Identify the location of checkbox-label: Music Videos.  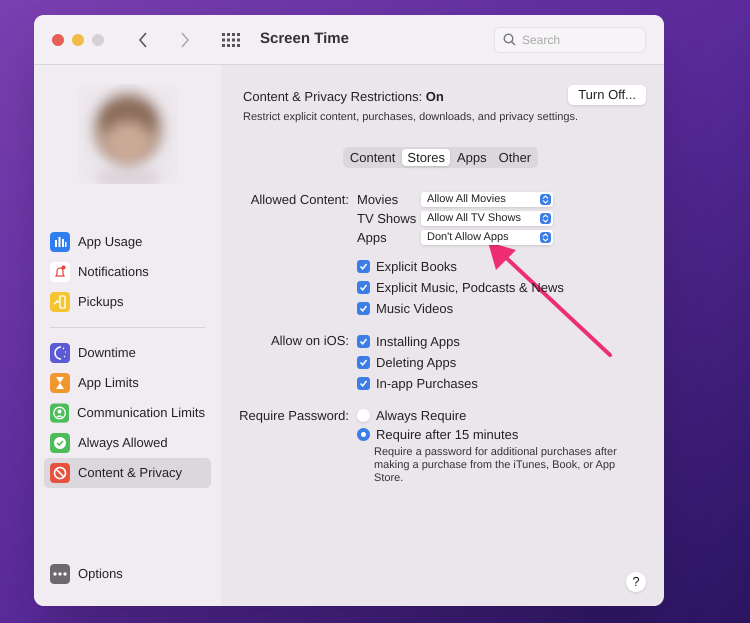
(415, 309).